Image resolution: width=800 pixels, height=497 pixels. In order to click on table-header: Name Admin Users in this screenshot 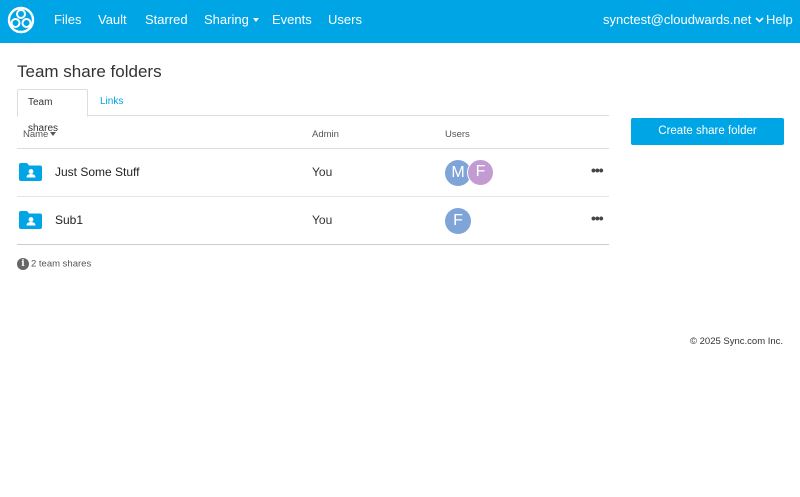, I will do `click(313, 133)`.